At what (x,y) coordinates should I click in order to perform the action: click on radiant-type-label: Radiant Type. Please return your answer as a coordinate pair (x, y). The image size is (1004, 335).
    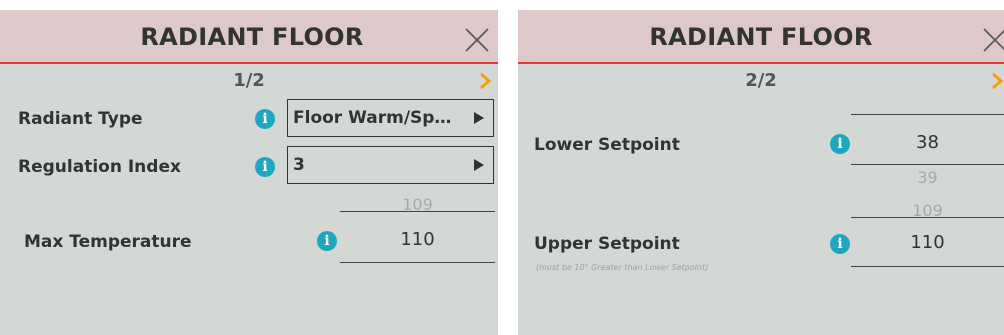
    Looking at the image, I should click on (80, 119).